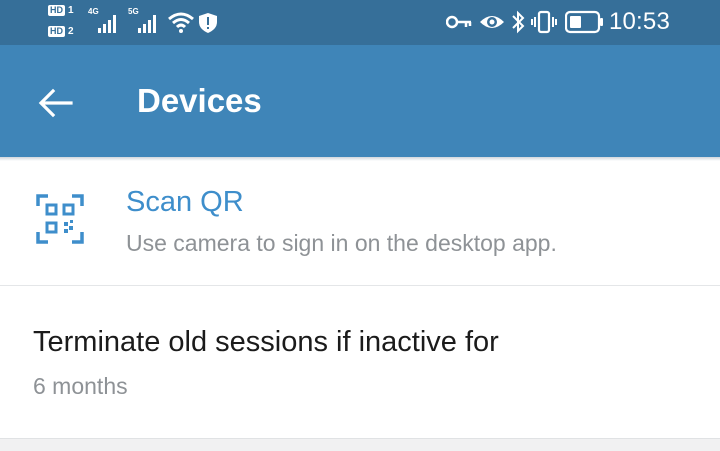 The image size is (720, 451). What do you see at coordinates (518, 22) in the screenshot?
I see `bluetooth-icon` at bounding box center [518, 22].